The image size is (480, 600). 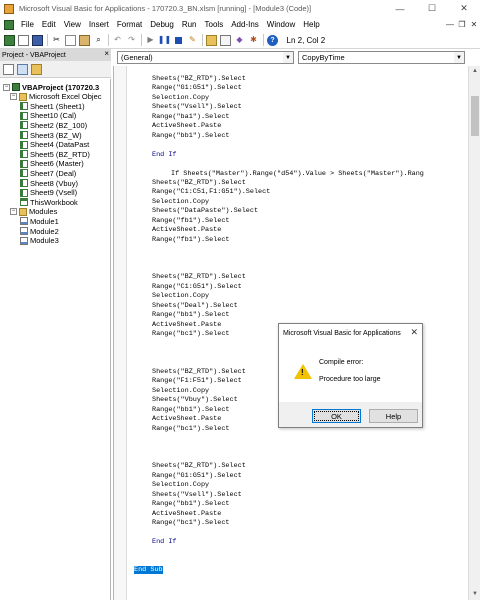 What do you see at coordinates (98, 40) in the screenshot?
I see `find-icon: ⌕` at bounding box center [98, 40].